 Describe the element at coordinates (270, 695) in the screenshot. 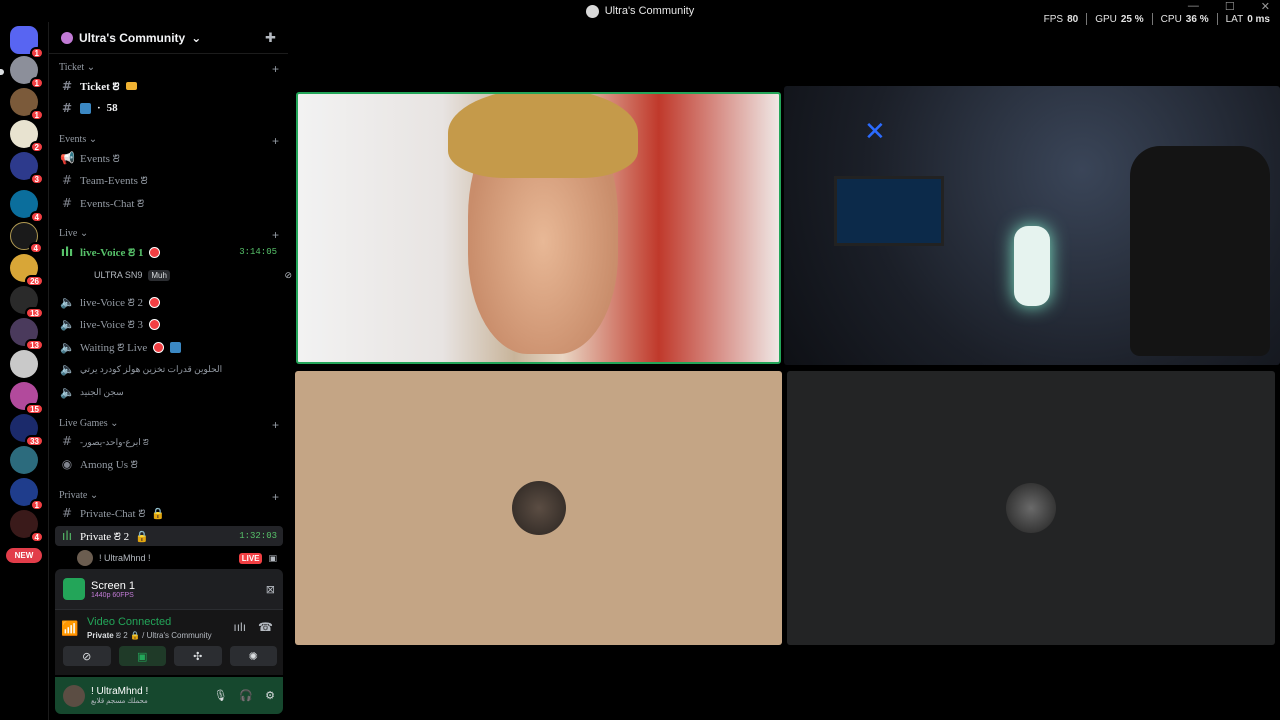

I see `gear-icon: ⚙` at that location.